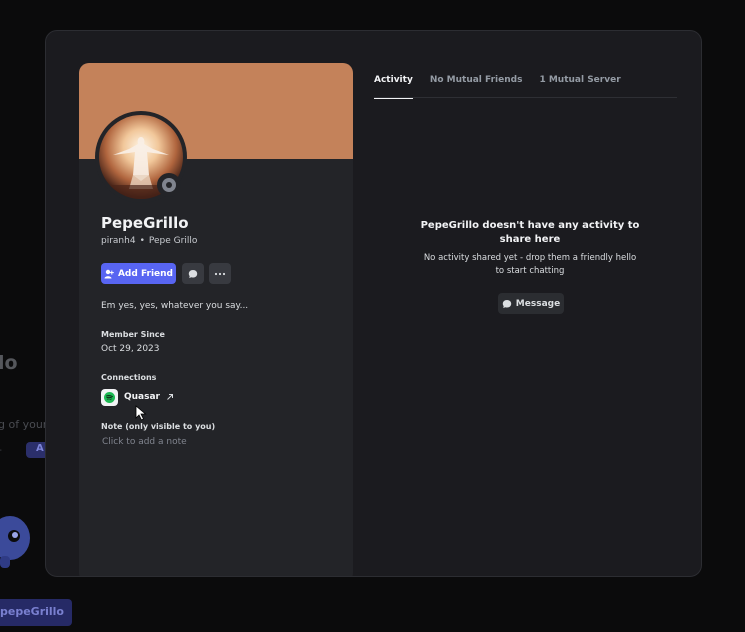 Image resolution: width=745 pixels, height=632 pixels. Describe the element at coordinates (141, 413) in the screenshot. I see `mouse-cursor-icon` at that location.